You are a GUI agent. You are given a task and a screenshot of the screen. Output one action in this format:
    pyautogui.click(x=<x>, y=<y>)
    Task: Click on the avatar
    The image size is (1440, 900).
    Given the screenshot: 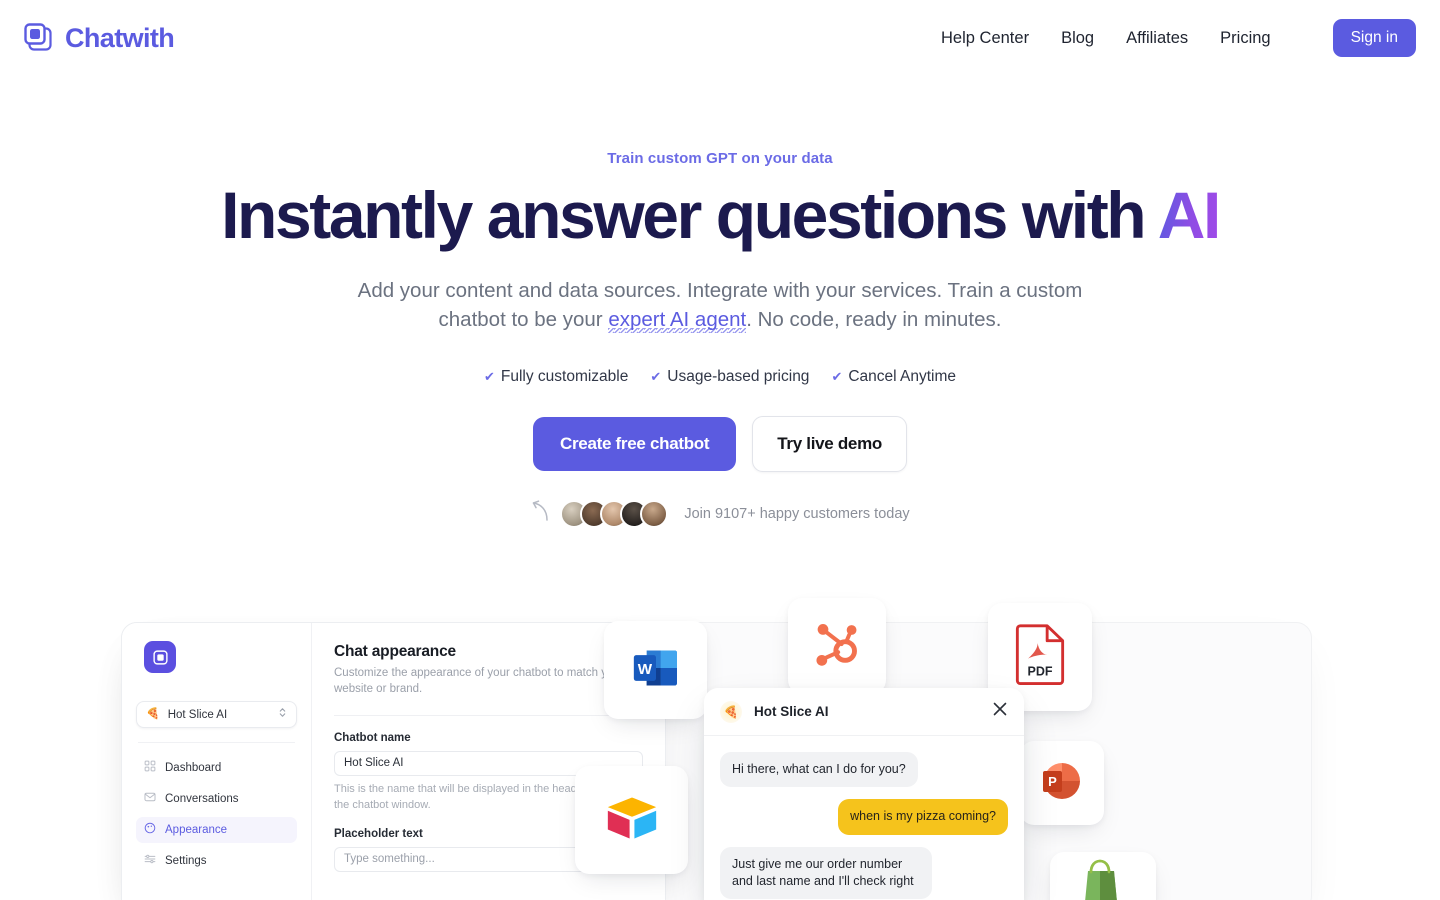 What is the action you would take?
    pyautogui.click(x=654, y=513)
    